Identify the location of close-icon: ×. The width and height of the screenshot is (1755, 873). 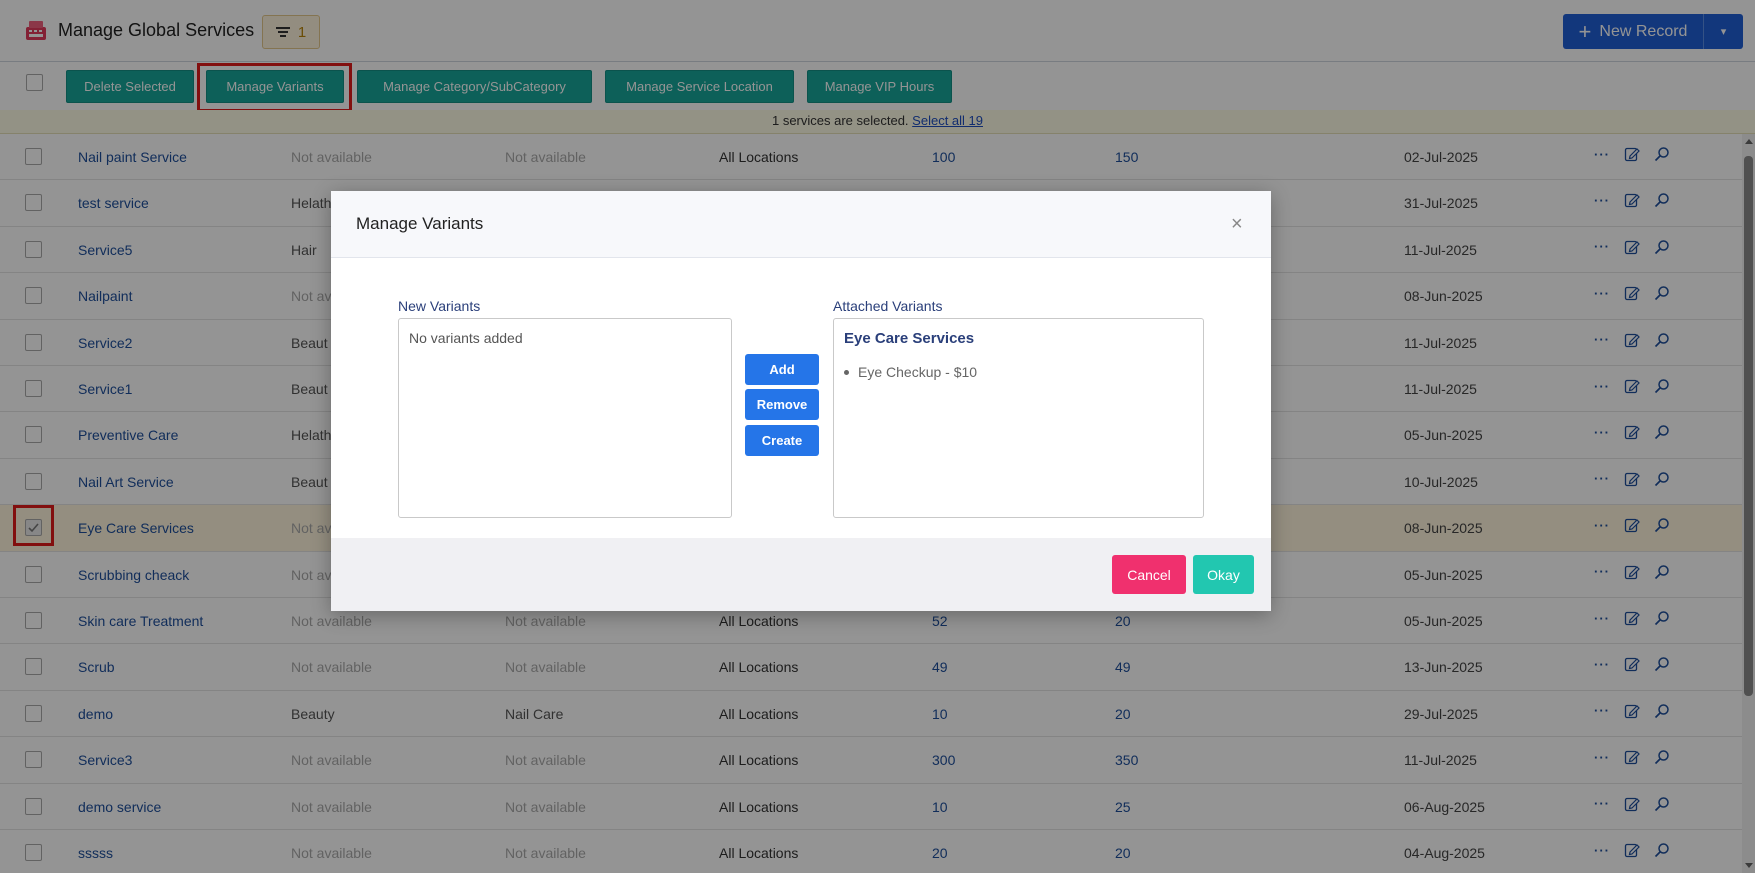
(1237, 224).